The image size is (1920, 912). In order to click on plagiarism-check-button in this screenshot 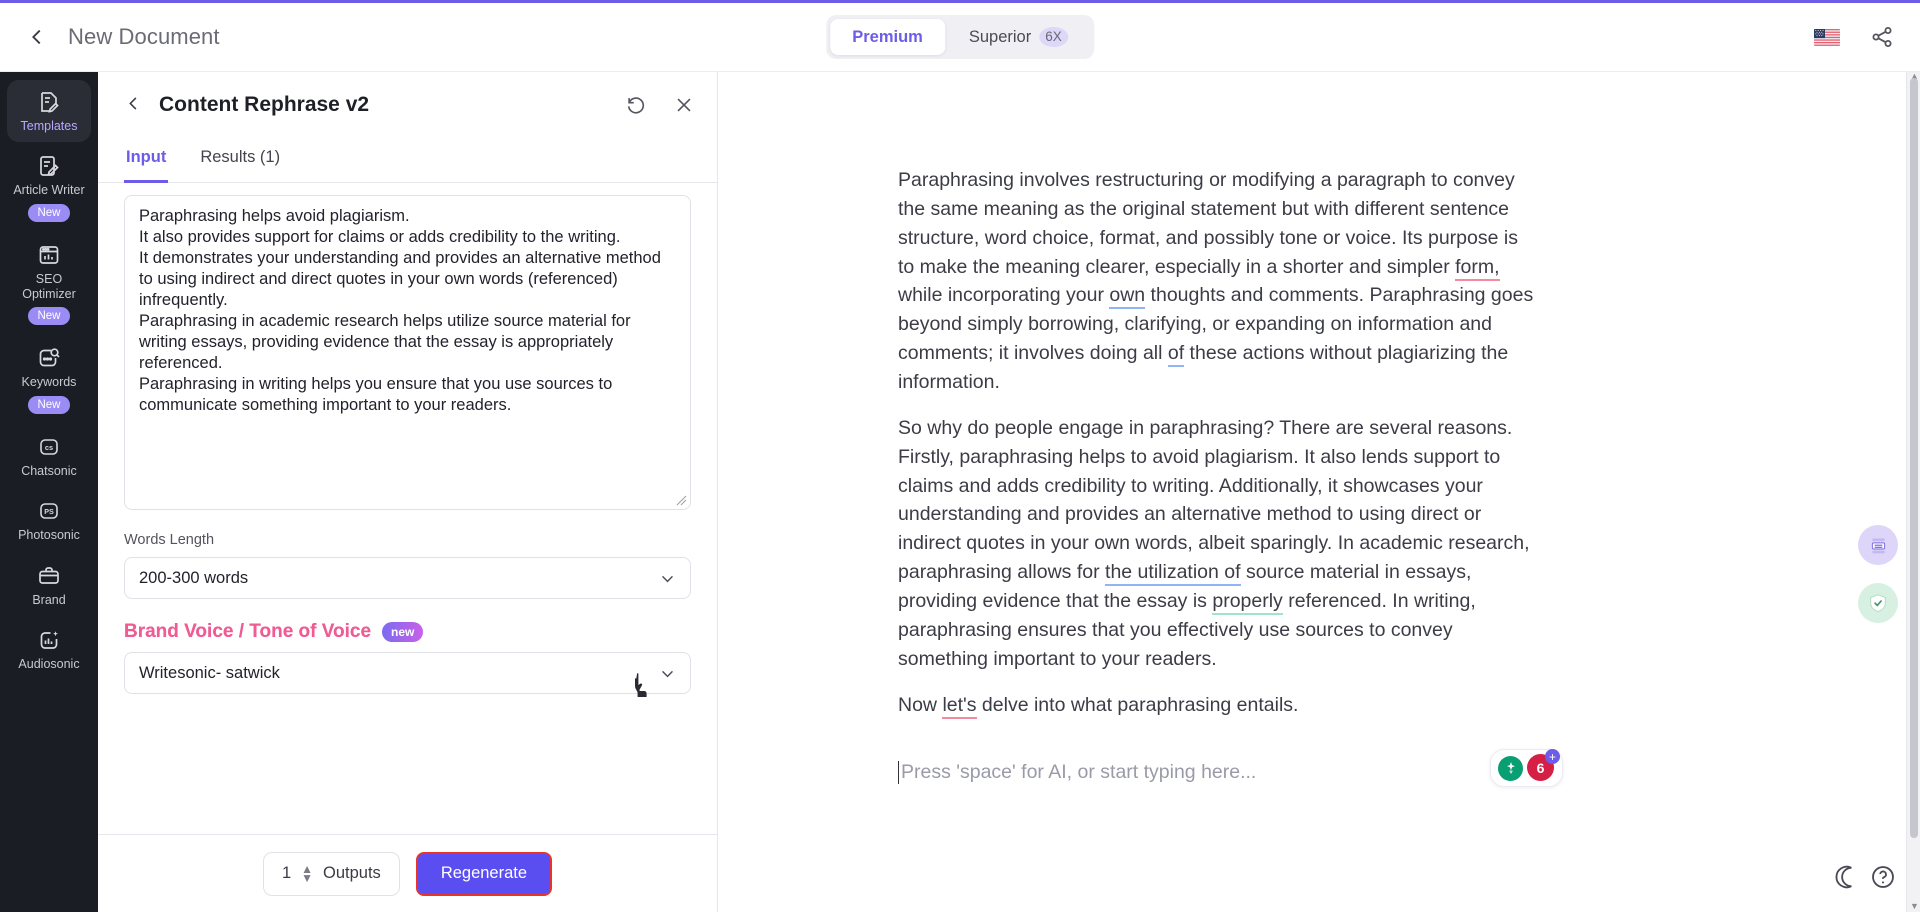, I will do `click(1878, 603)`.